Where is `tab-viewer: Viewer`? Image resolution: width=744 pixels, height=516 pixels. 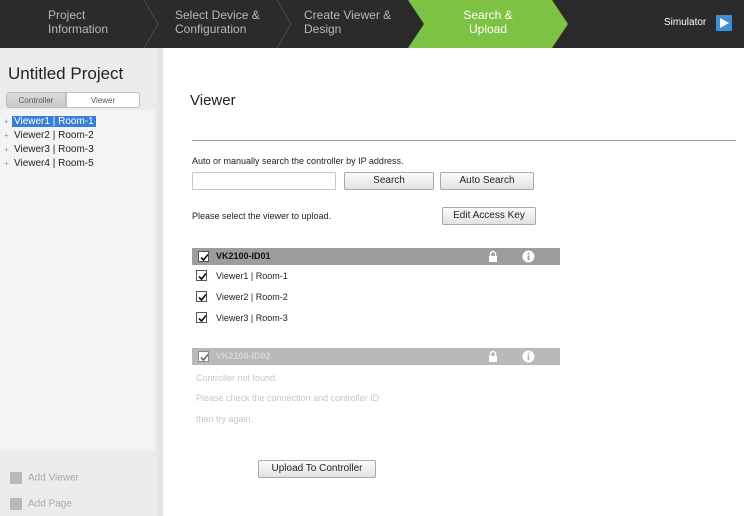
tab-viewer: Viewer is located at coordinates (103, 100).